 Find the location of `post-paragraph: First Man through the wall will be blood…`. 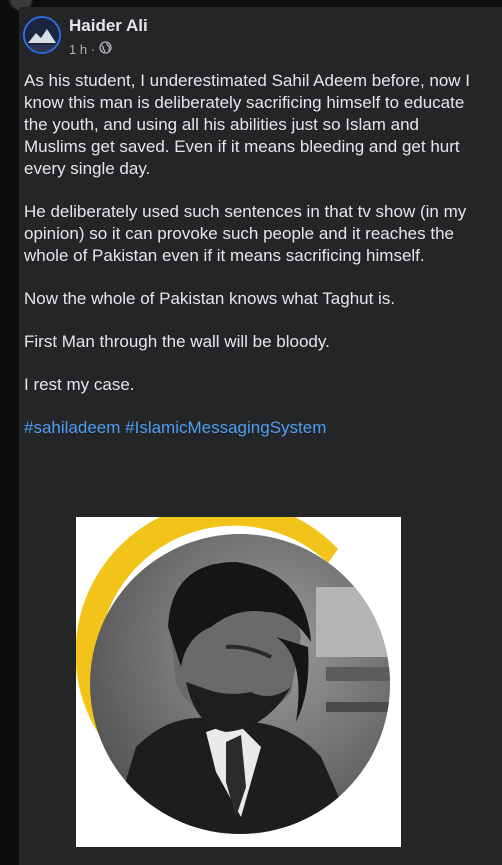

post-paragraph: First Man through the wall will be blood… is located at coordinates (177, 341).